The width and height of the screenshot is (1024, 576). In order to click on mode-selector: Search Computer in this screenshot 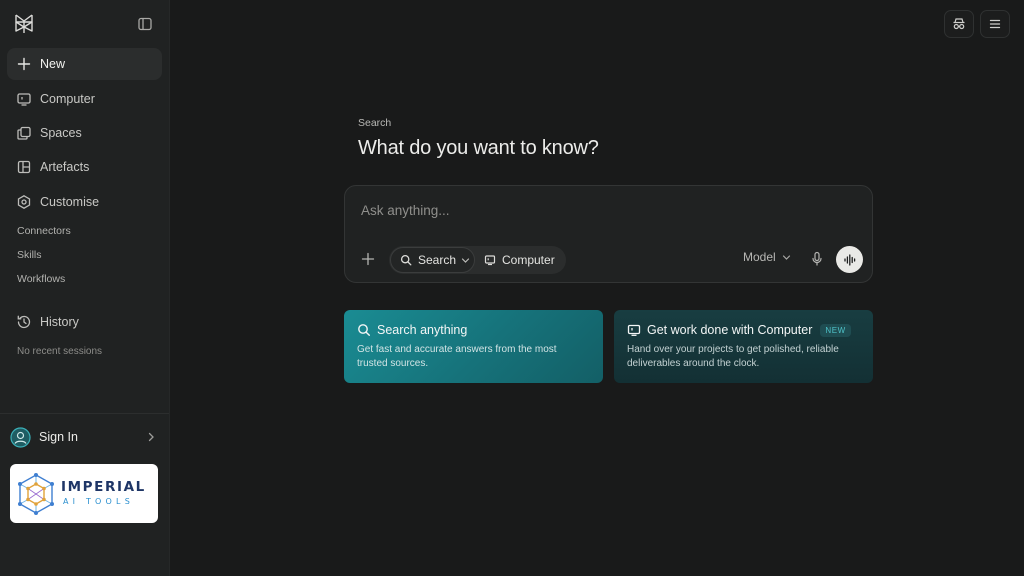, I will do `click(477, 260)`.